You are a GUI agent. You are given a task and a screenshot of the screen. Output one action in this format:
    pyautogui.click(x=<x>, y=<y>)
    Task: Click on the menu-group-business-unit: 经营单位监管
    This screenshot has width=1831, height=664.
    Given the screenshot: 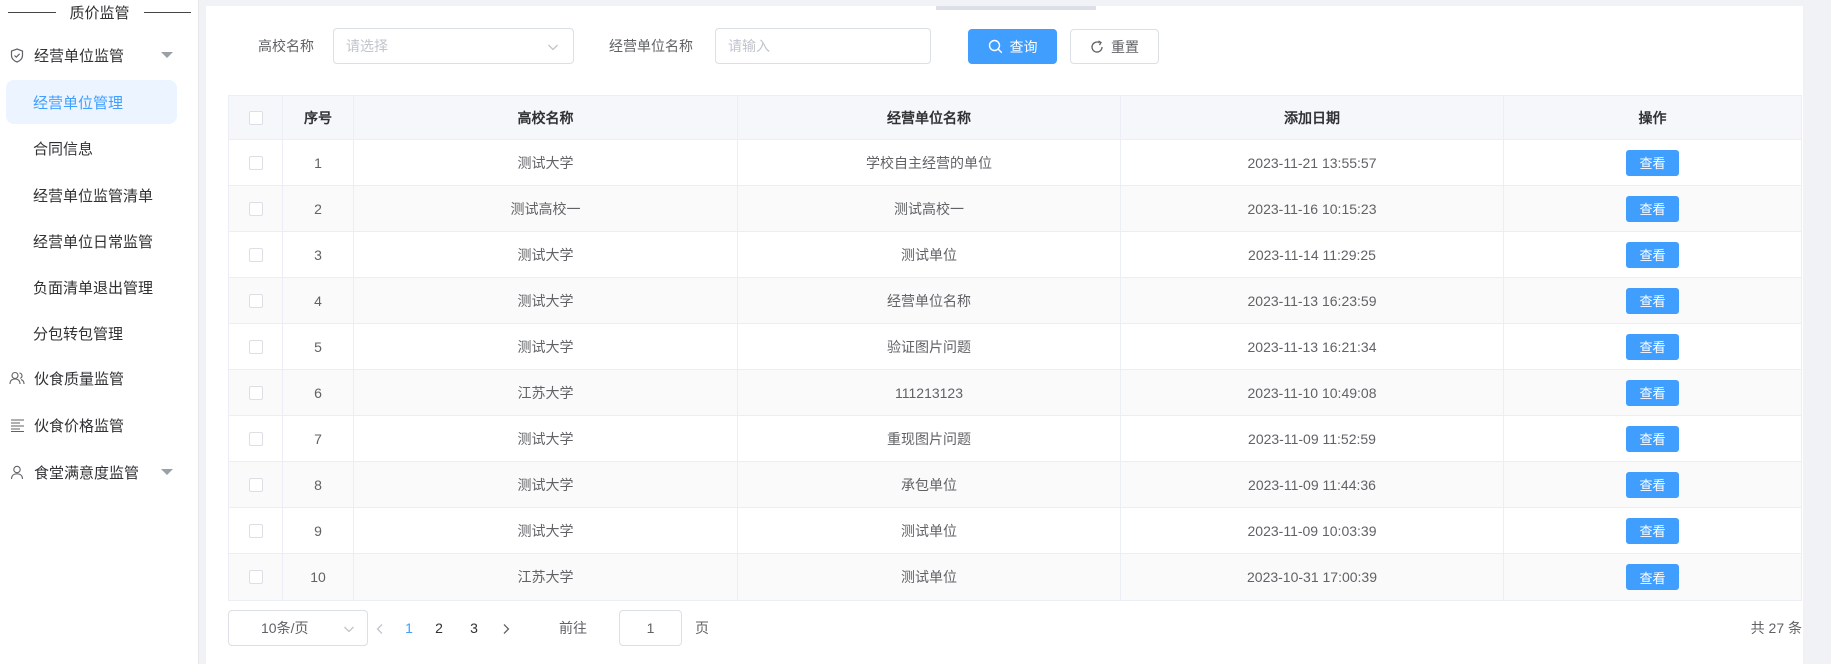 What is the action you would take?
    pyautogui.click(x=99, y=55)
    